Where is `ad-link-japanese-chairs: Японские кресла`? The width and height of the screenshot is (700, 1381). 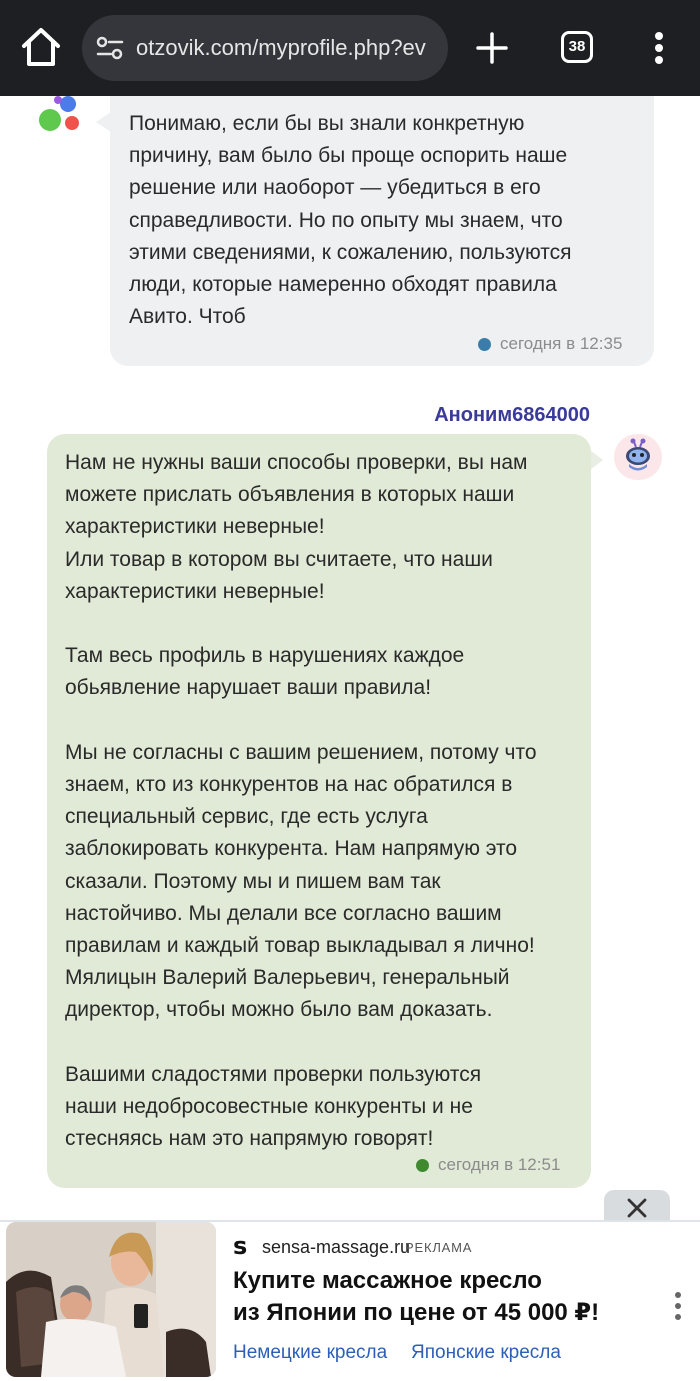
ad-link-japanese-chairs: Японские кресла is located at coordinates (486, 1353).